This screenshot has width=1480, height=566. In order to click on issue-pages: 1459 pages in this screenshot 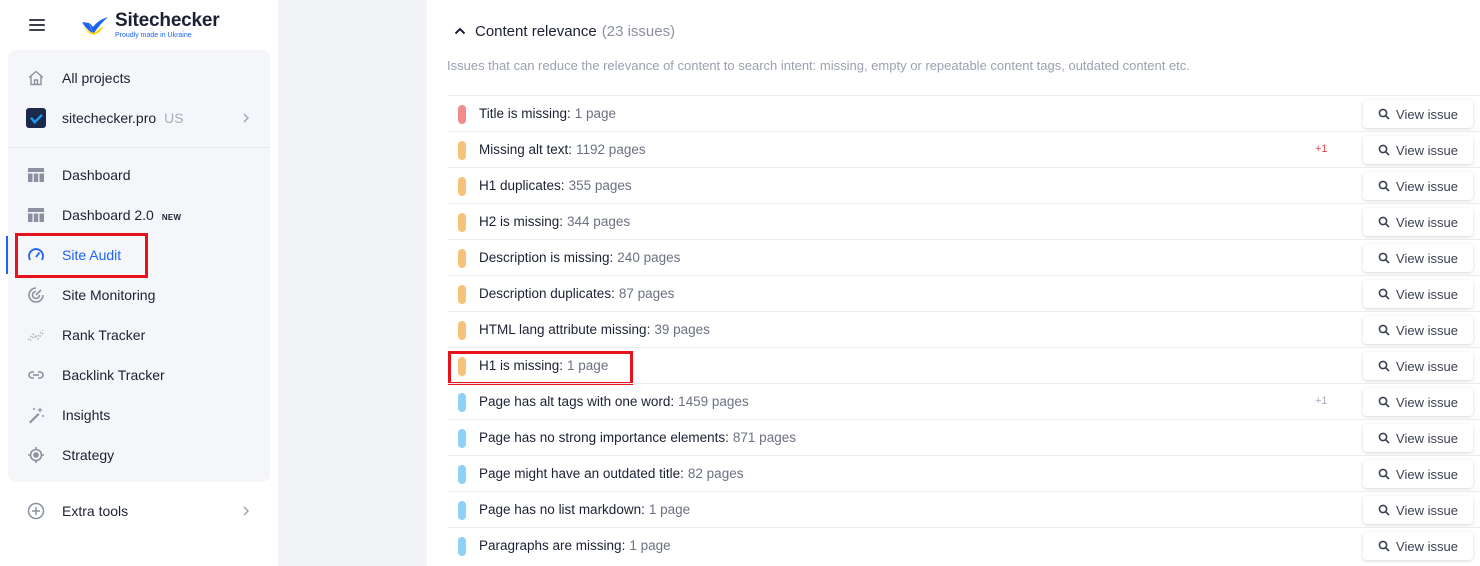, I will do `click(713, 401)`.